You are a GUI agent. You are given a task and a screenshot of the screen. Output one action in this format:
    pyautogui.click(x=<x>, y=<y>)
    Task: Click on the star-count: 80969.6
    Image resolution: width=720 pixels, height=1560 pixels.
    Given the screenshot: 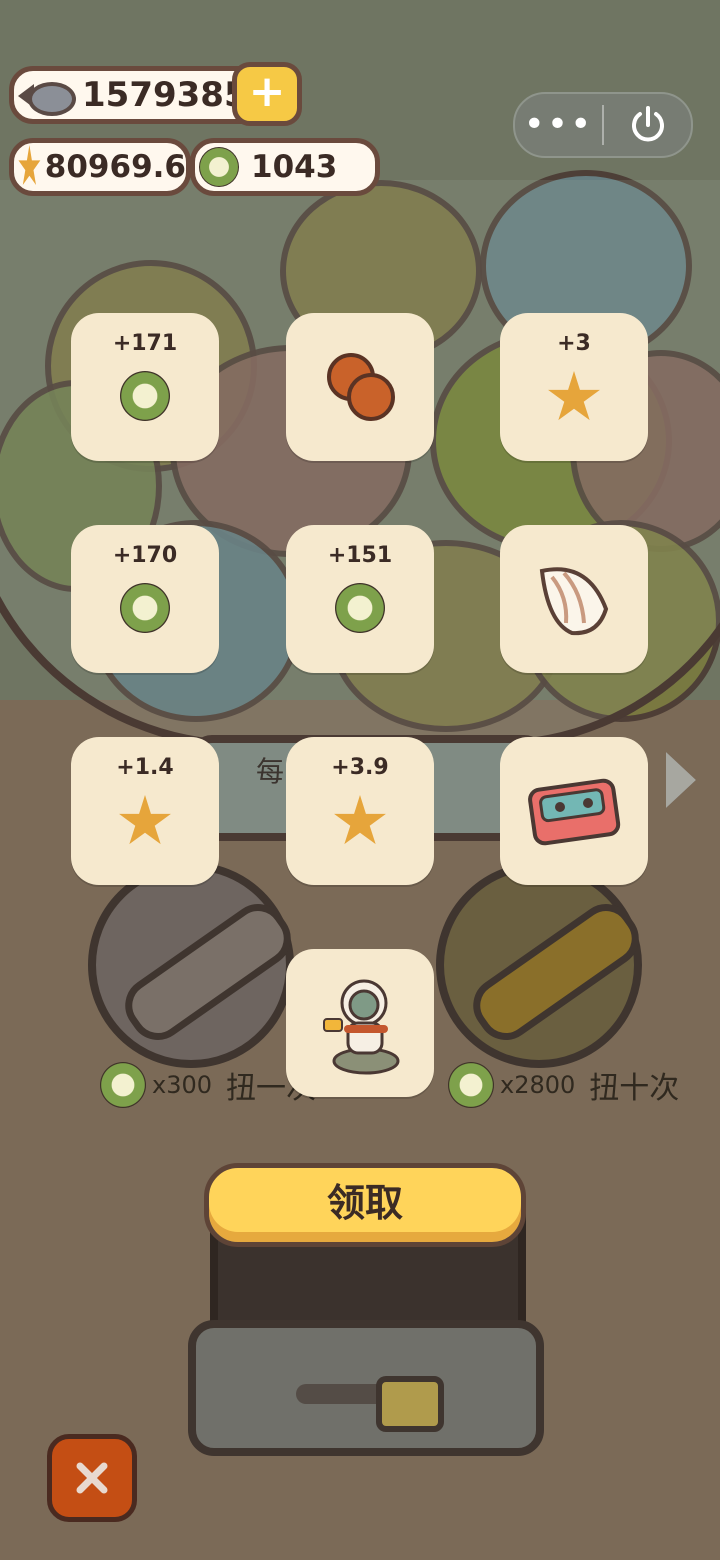 What is the action you would take?
    pyautogui.click(x=115, y=167)
    